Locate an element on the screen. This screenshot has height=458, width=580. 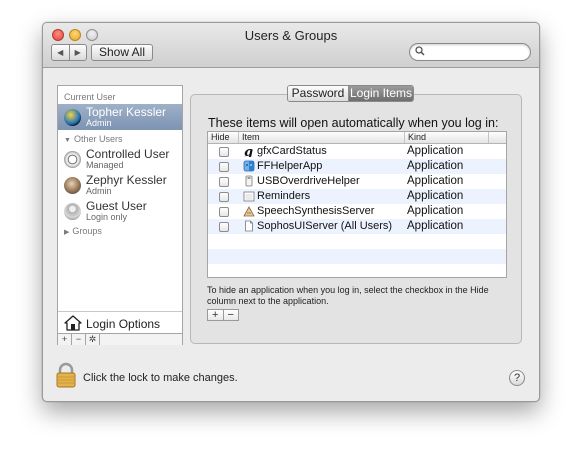
column-header-kind: Kind is located at coordinates (447, 137).